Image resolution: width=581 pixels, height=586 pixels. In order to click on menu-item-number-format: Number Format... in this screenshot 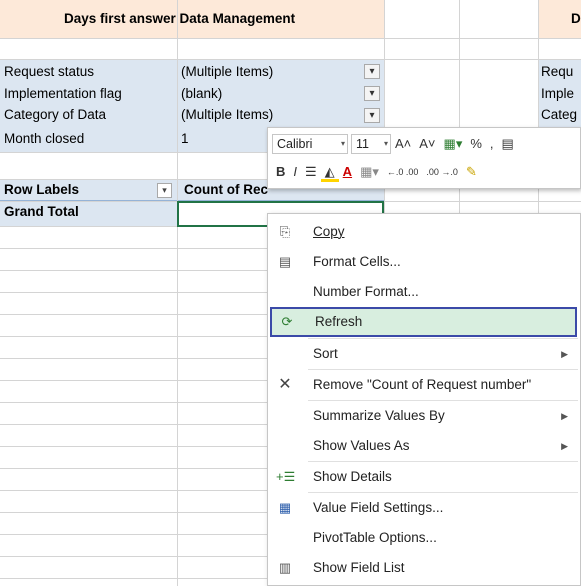, I will do `click(424, 292)`.